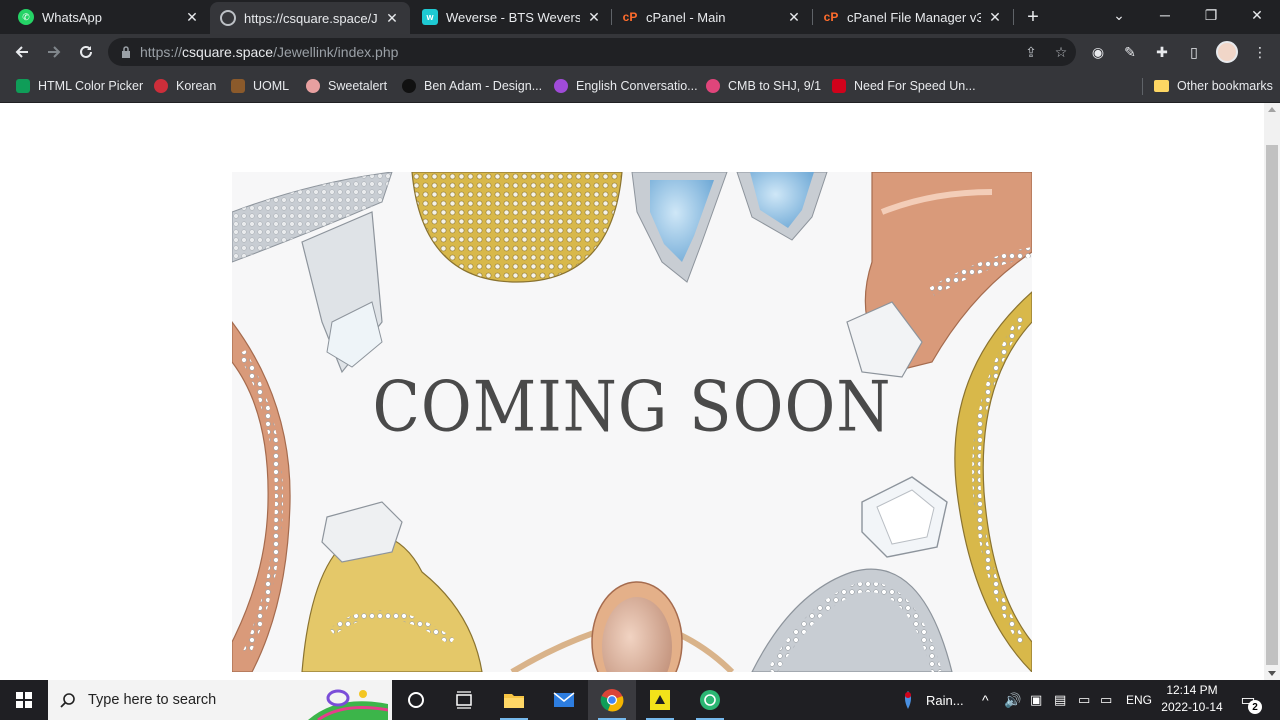 Image resolution: width=1280 pixels, height=720 pixels. I want to click on notes-app, so click(660, 700).